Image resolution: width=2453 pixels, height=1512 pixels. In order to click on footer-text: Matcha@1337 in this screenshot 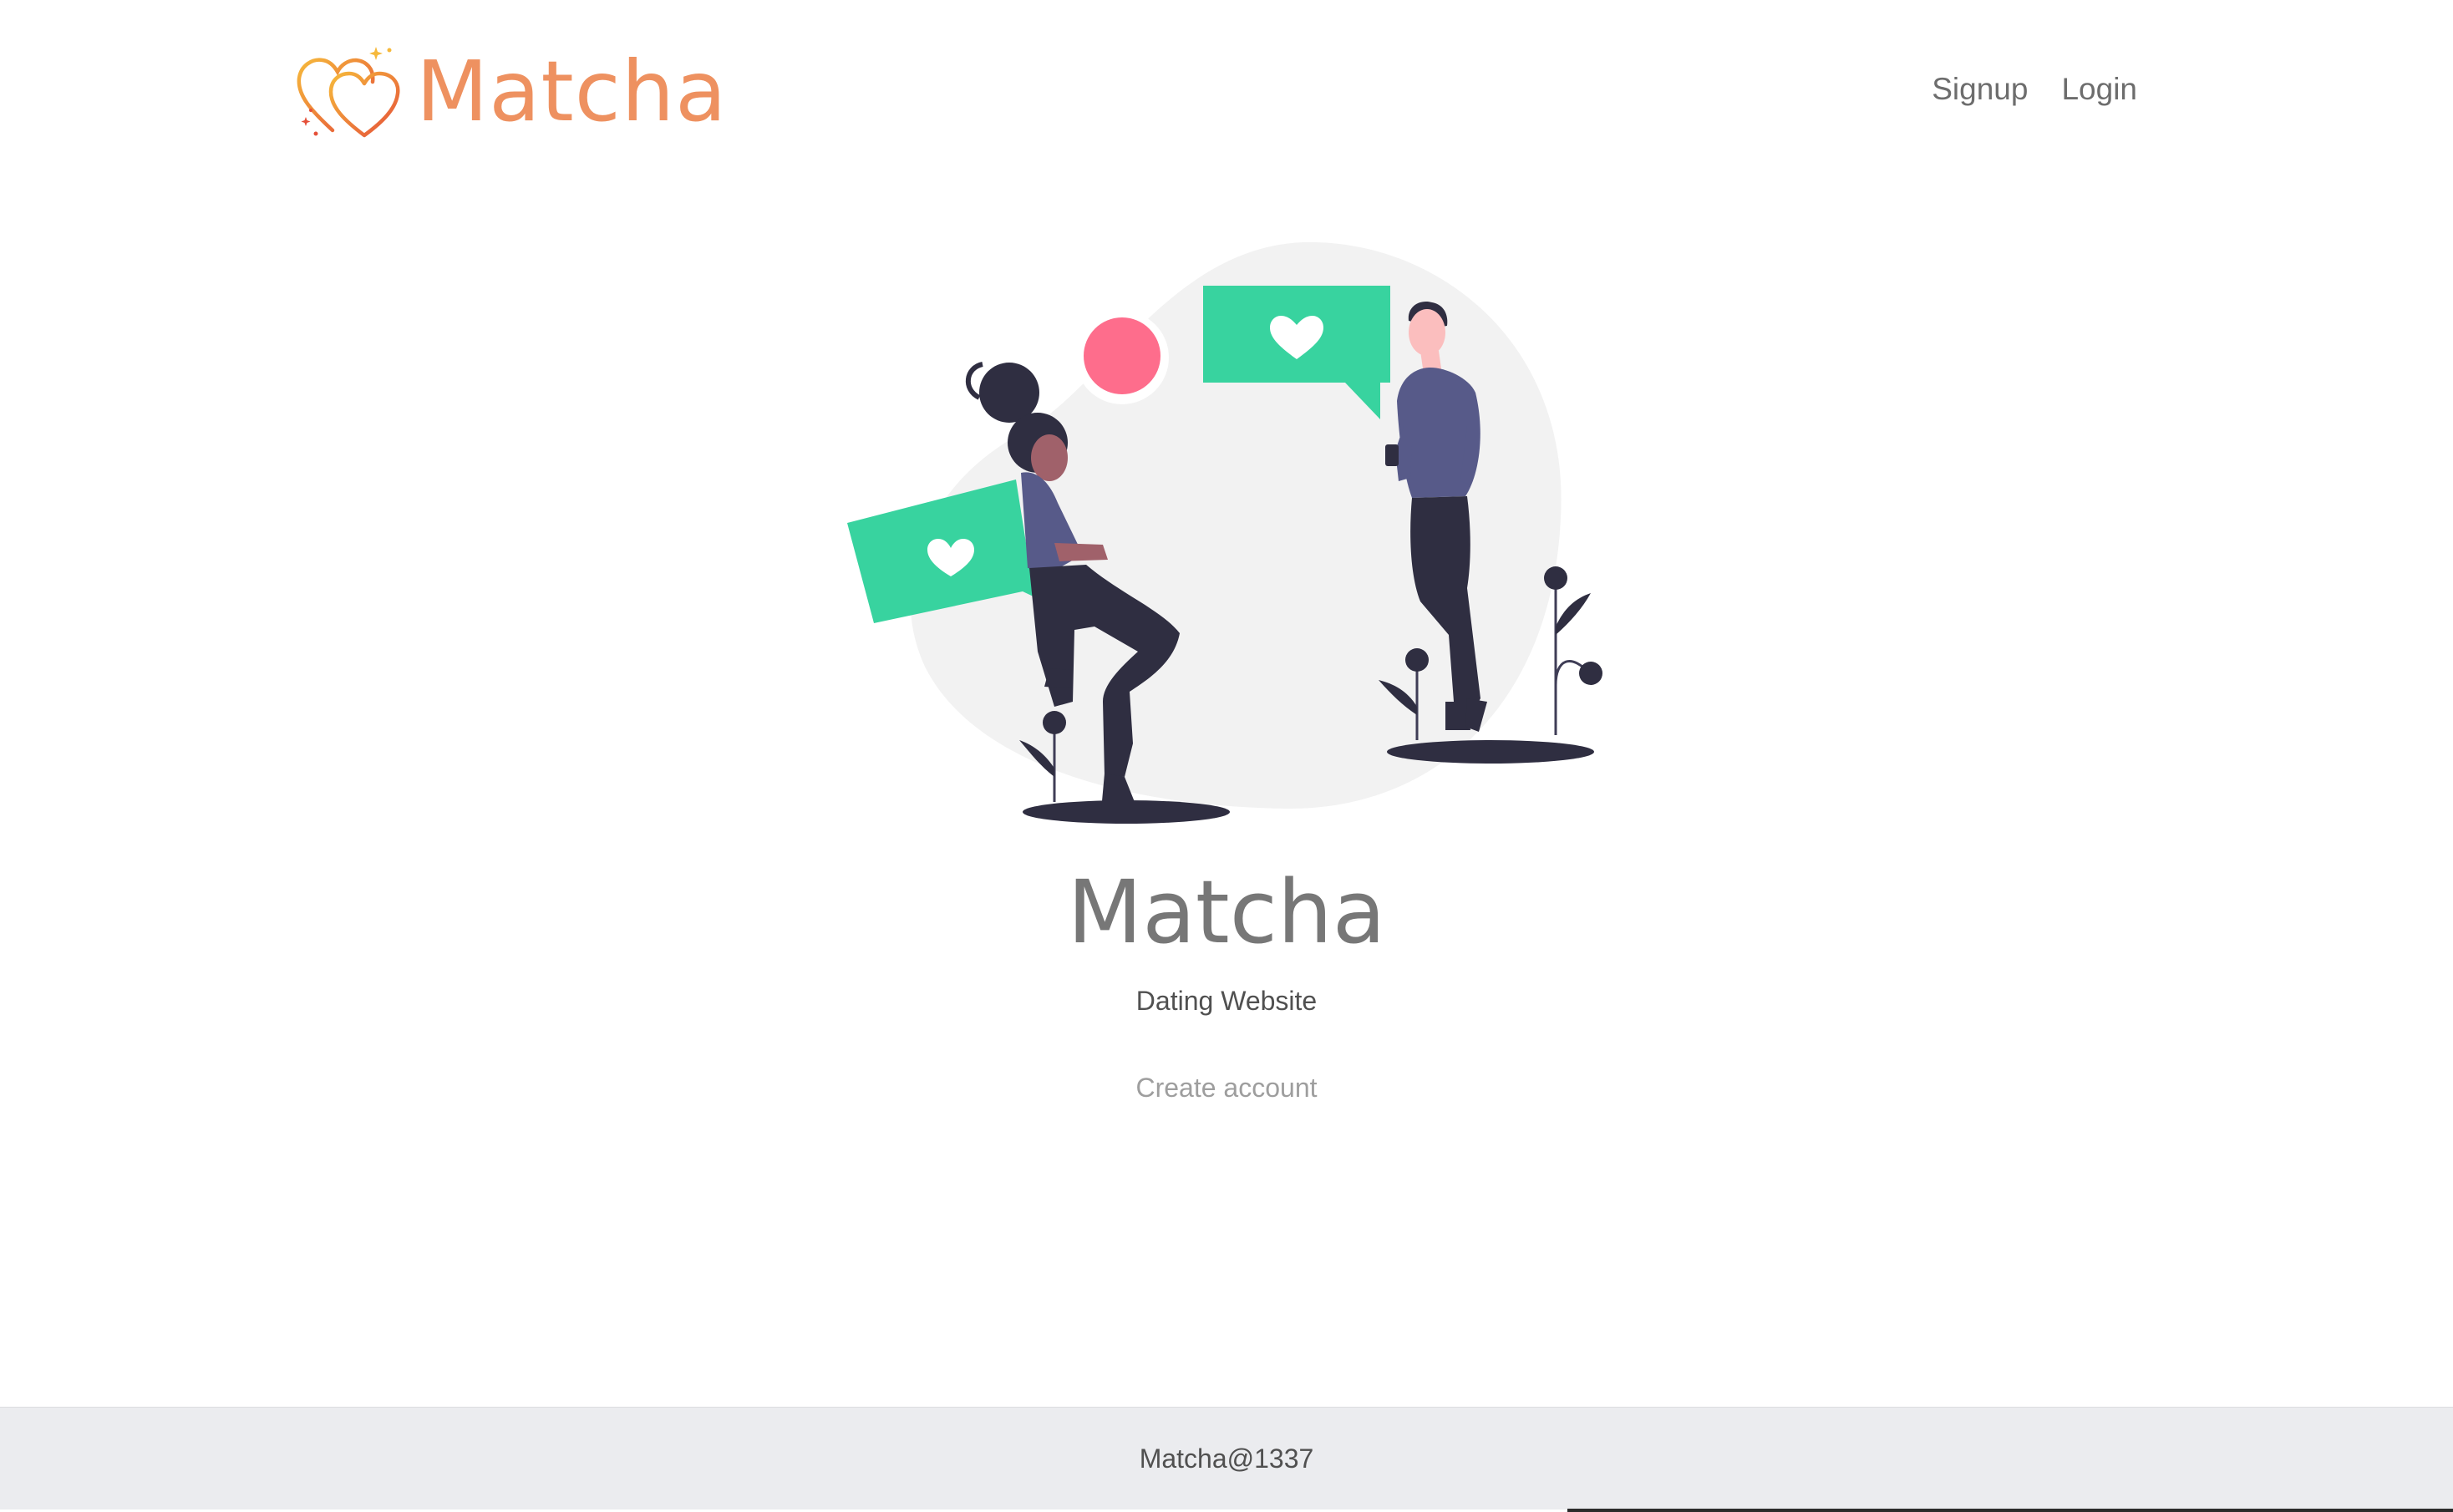, I will do `click(1226, 1458)`.